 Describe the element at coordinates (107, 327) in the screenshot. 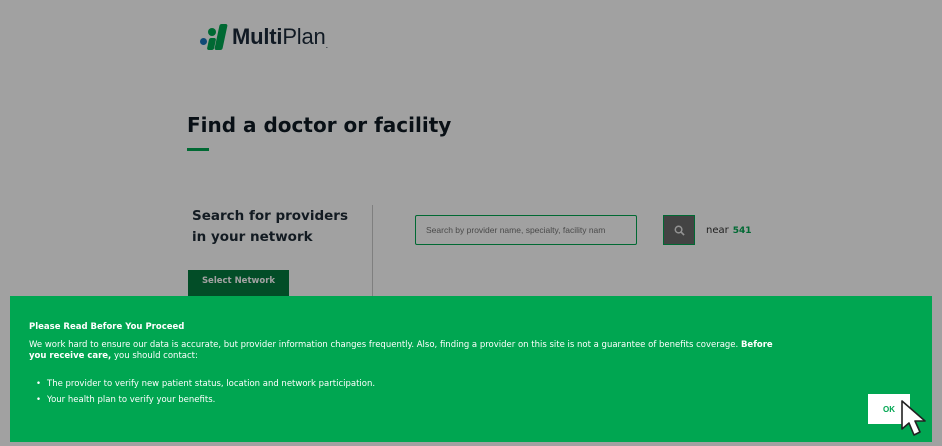

I see `banner-title: Please Read Before You Proceed` at that location.